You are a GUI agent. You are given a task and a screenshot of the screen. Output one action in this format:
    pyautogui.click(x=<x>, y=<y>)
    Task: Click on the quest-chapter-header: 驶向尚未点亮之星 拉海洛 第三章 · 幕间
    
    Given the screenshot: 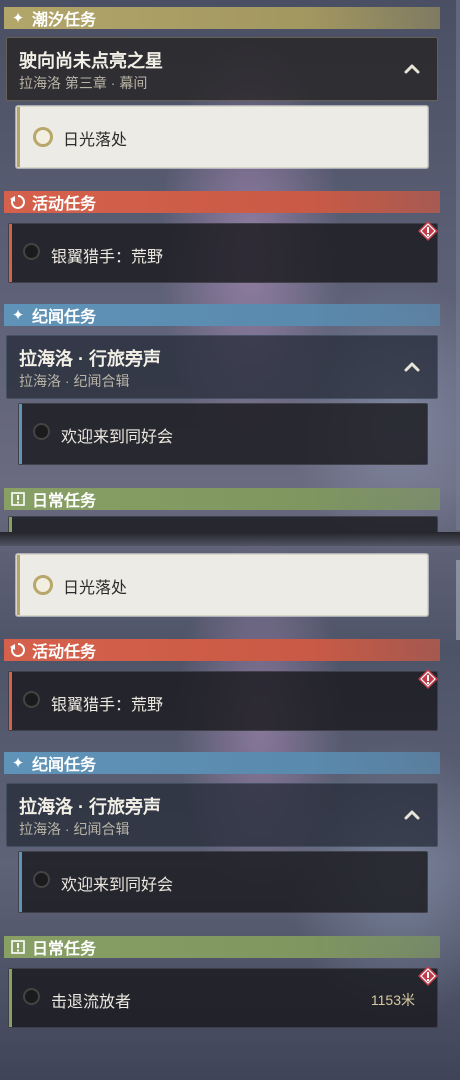 What is the action you would take?
    pyautogui.click(x=222, y=69)
    